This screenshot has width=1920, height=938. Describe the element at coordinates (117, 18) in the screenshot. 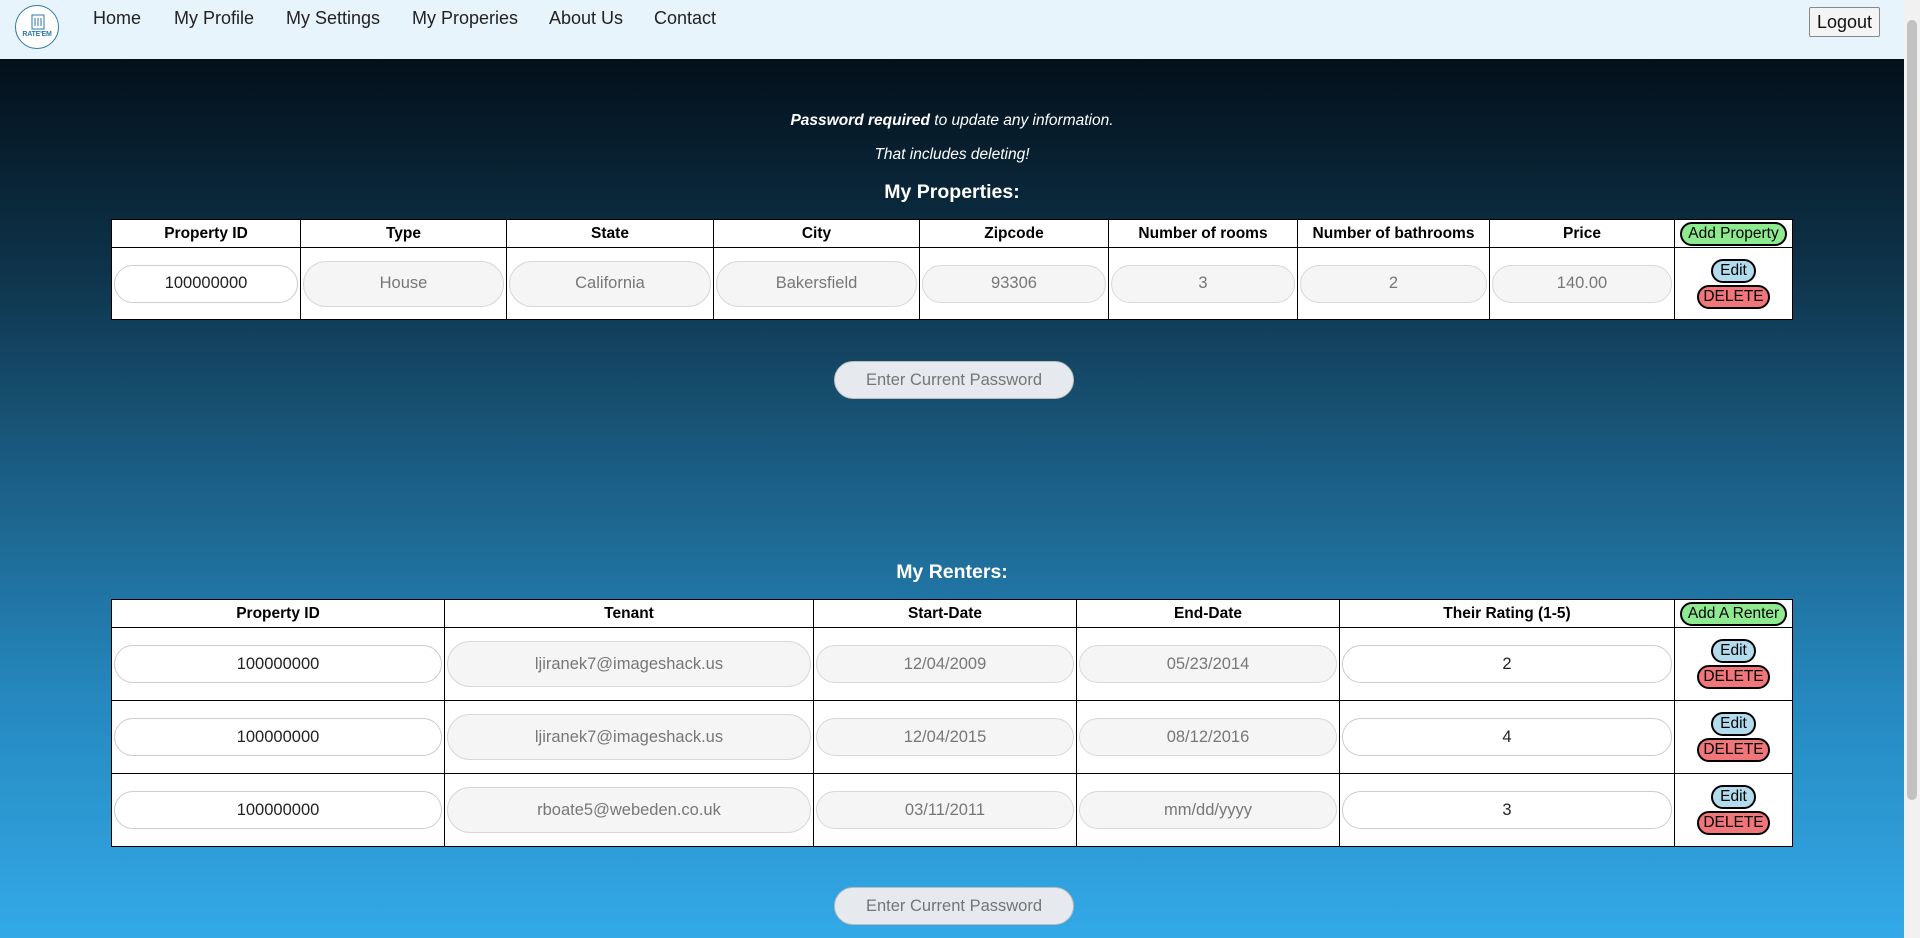

I see `nav-link-home: Home` at that location.